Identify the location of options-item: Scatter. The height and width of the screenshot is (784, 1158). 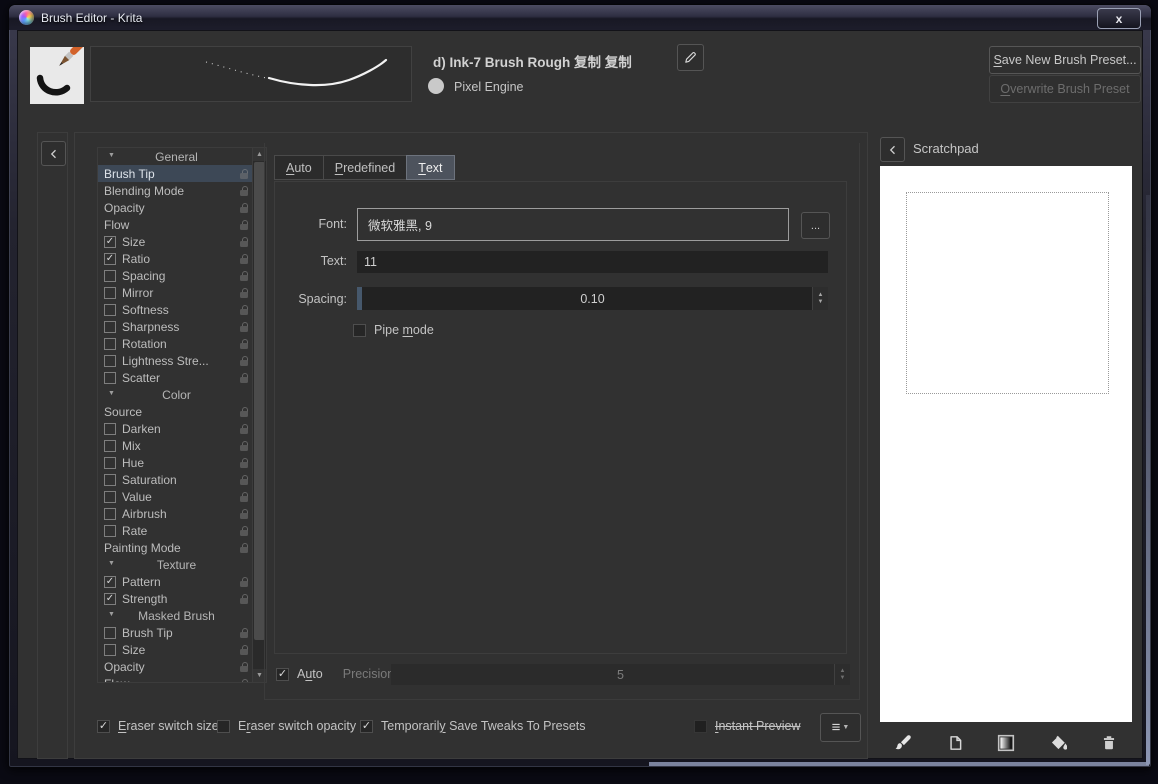
(175, 377).